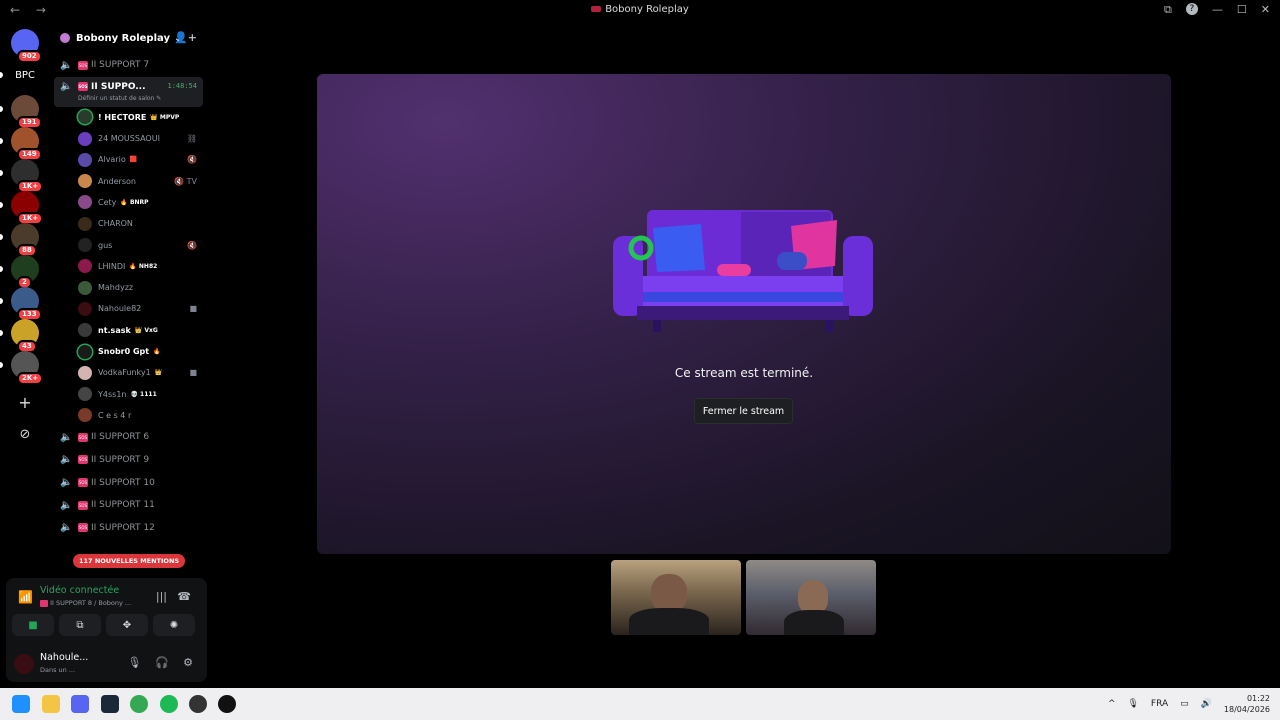 This screenshot has height=720, width=1280. I want to click on tray-chevron-icon: ^, so click(1112, 704).